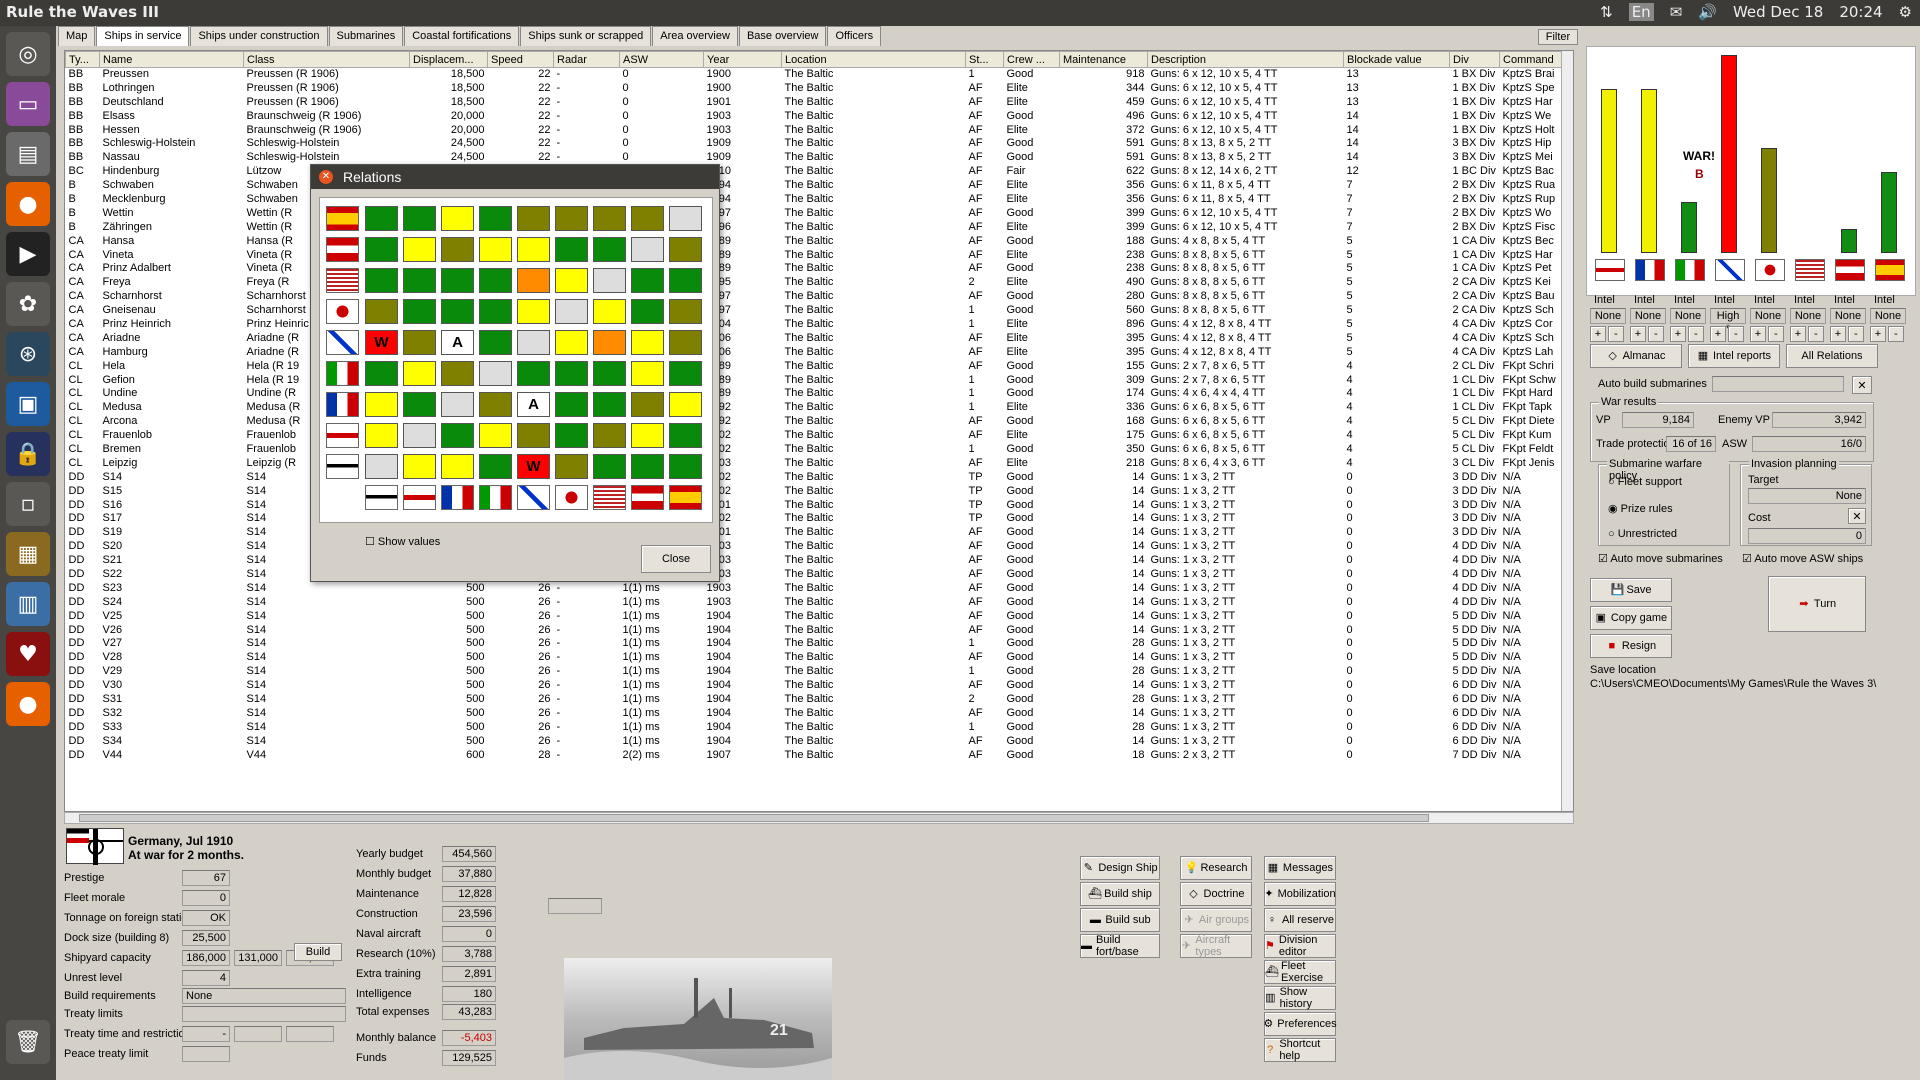  What do you see at coordinates (1475, 422) in the screenshot?
I see `table-cell: 5 CL Div` at bounding box center [1475, 422].